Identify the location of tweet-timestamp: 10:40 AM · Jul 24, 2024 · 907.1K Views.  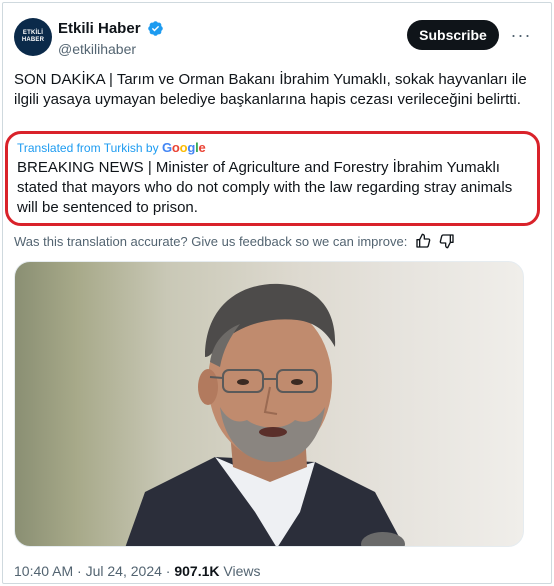
(137, 571).